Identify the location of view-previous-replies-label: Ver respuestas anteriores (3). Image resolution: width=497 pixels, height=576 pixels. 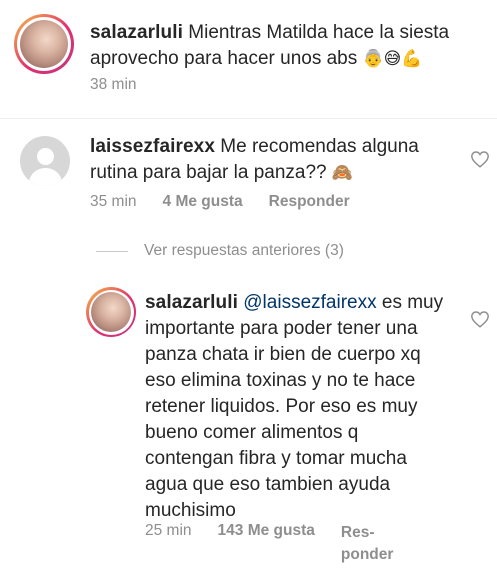
(244, 251).